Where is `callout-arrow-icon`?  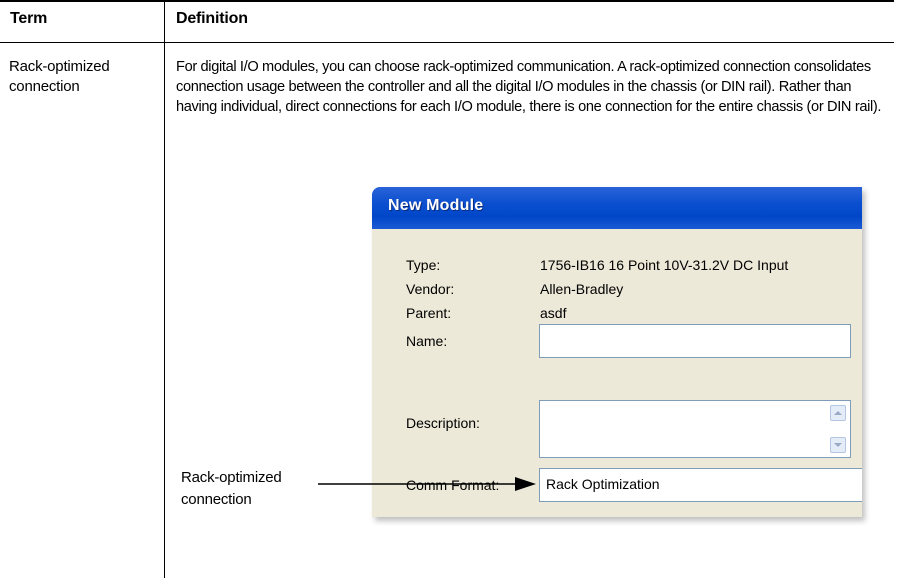
callout-arrow-icon is located at coordinates (427, 484).